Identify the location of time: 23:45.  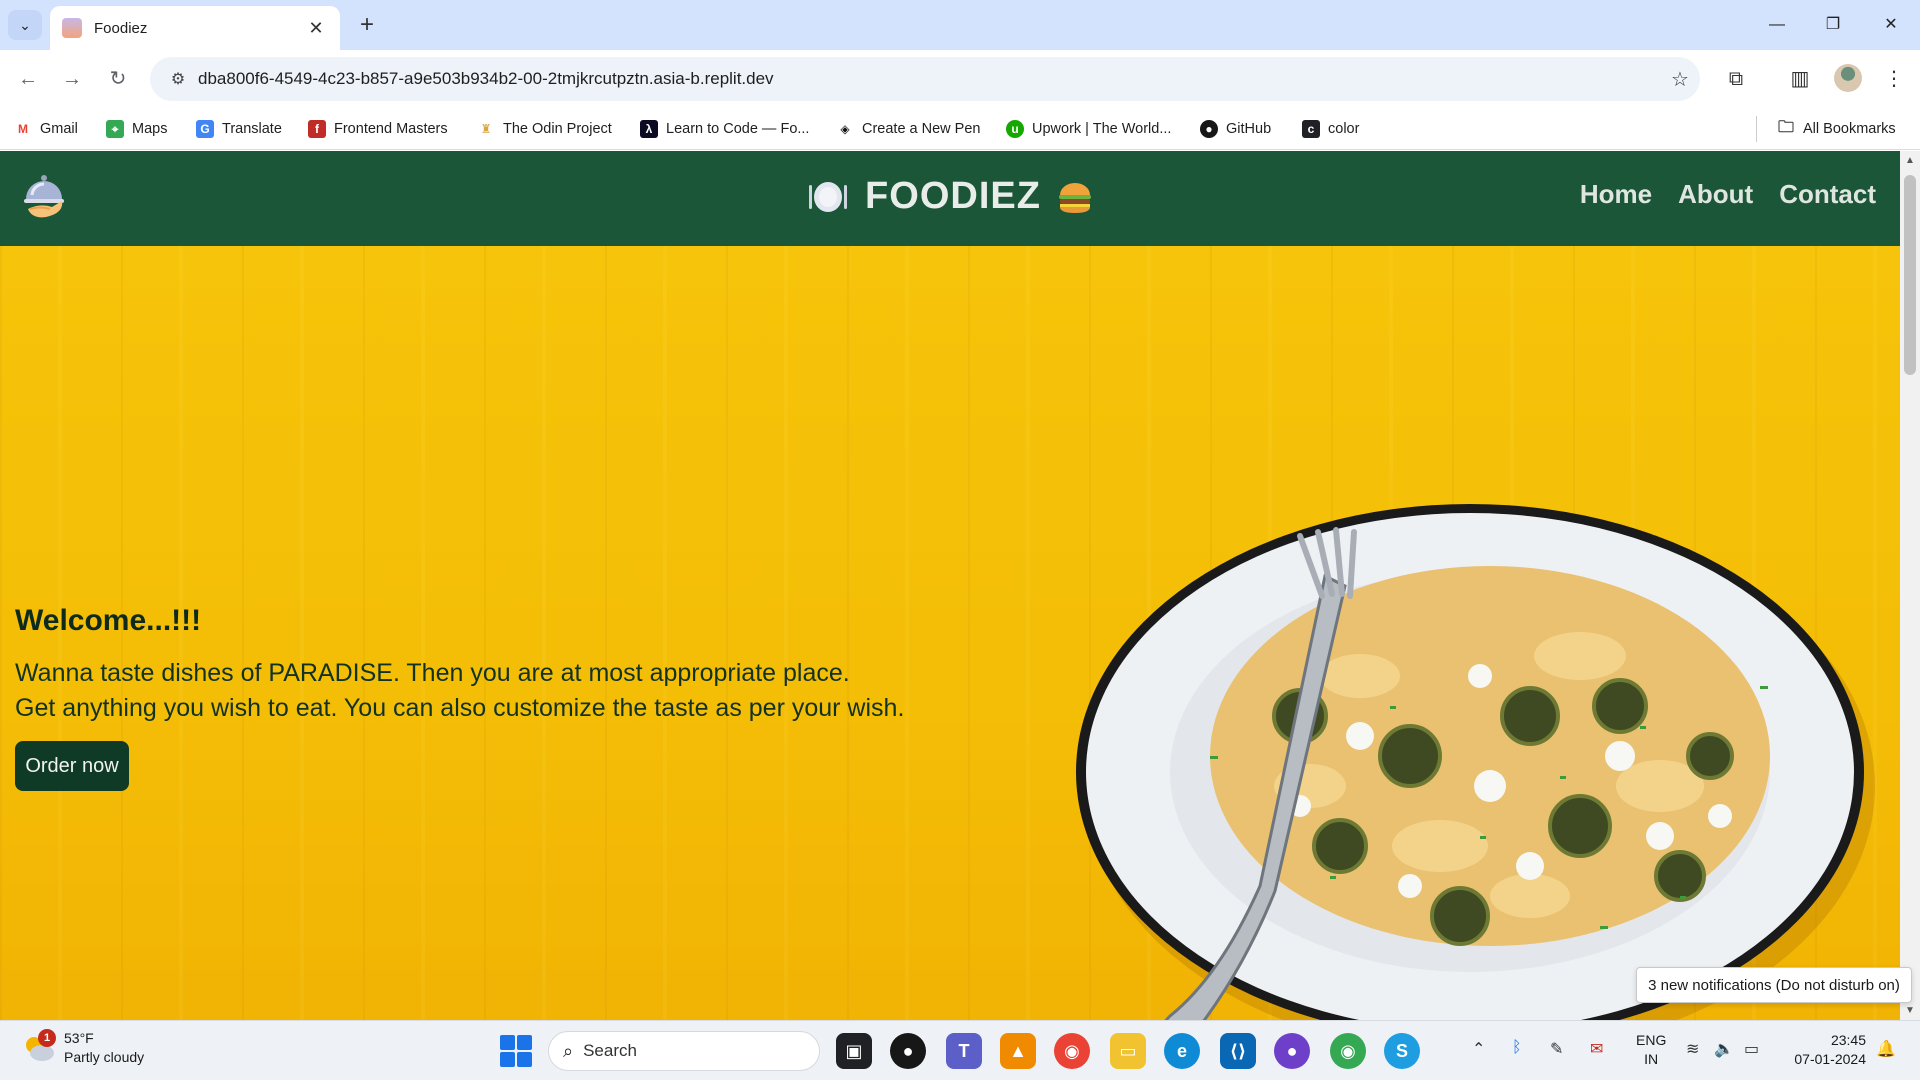
(1848, 1040).